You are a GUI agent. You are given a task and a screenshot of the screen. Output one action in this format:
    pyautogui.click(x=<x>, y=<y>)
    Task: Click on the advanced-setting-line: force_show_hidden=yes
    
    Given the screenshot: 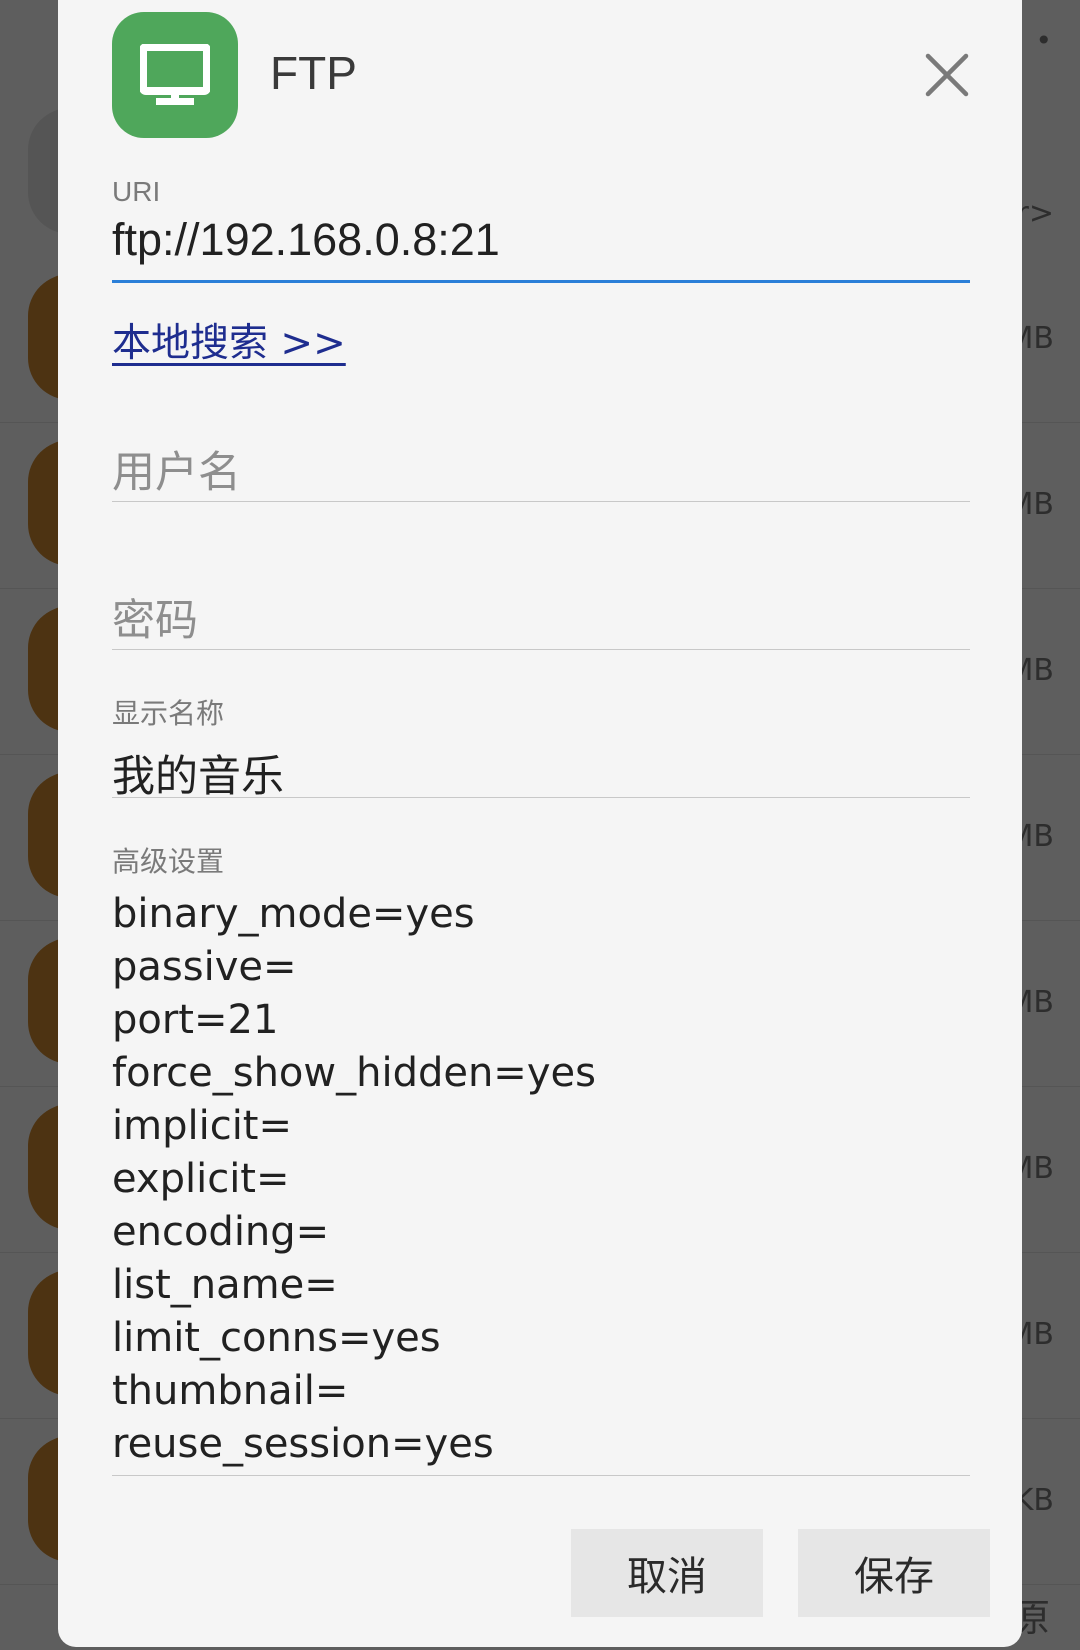 What is the action you would take?
    pyautogui.click(x=354, y=1073)
    